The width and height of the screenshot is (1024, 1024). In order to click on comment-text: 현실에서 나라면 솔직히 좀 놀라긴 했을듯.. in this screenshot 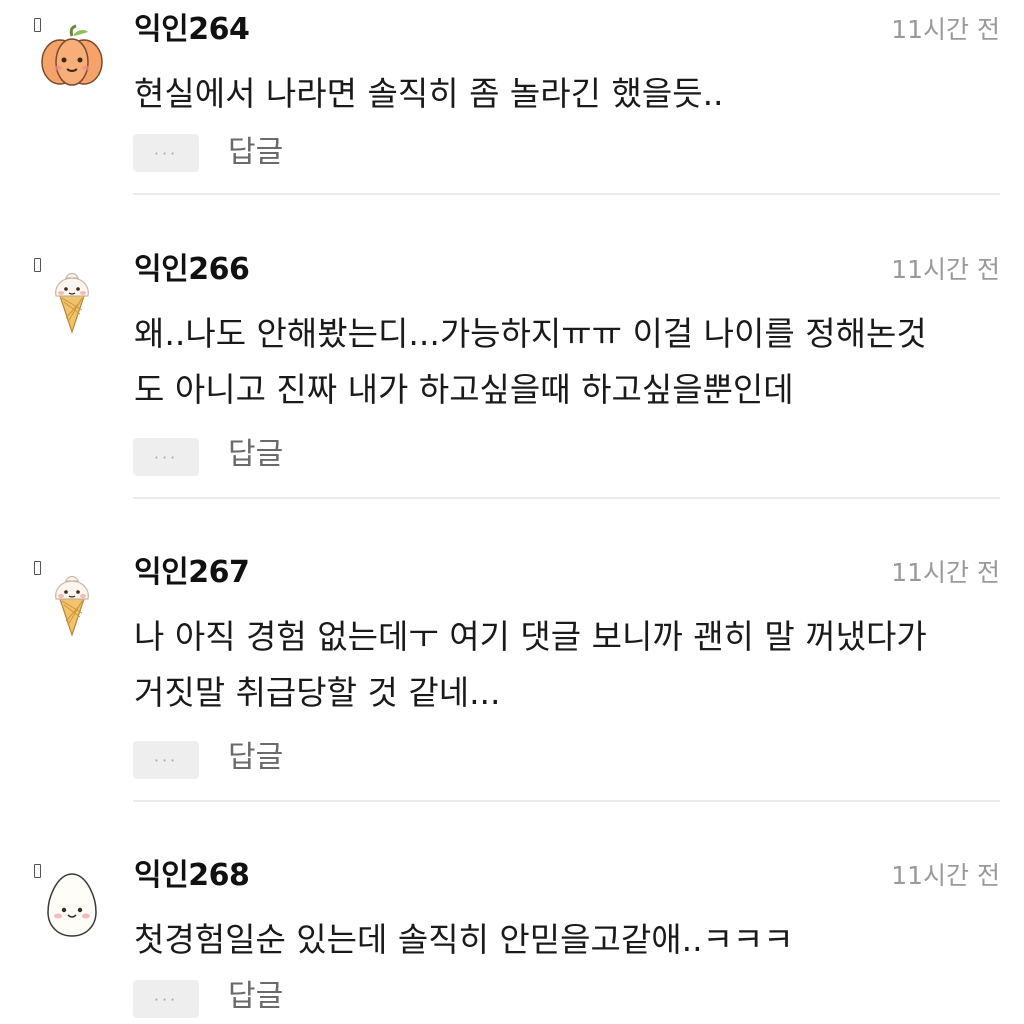, I will do `click(569, 94)`.